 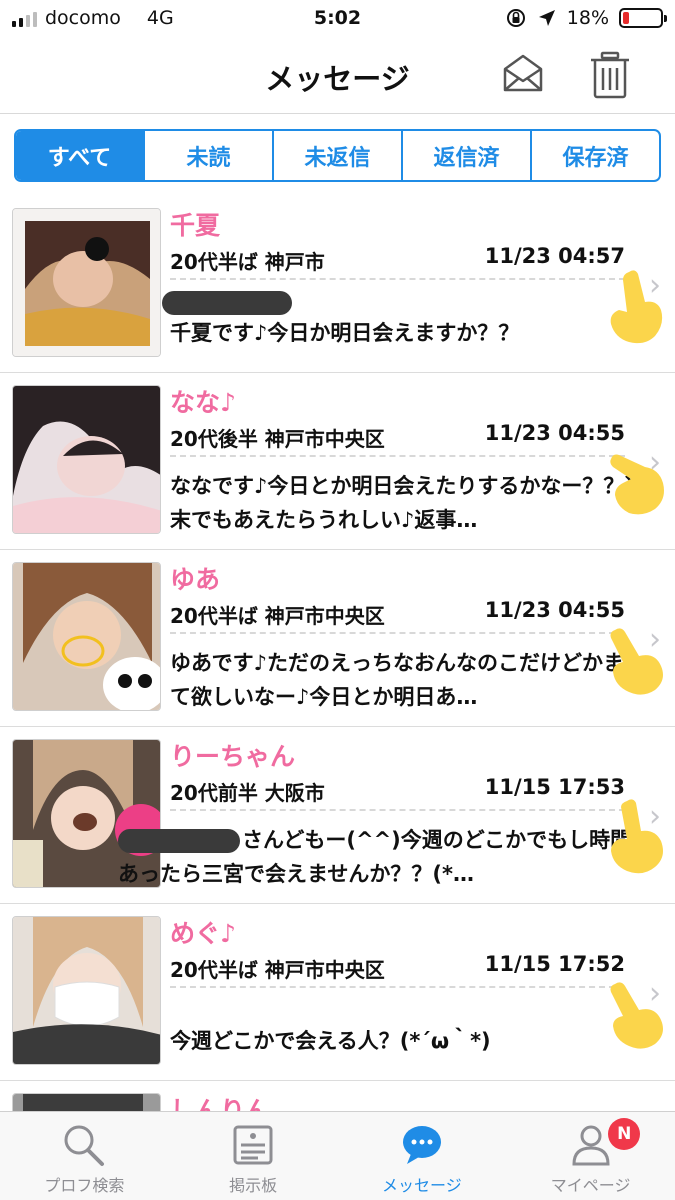 What do you see at coordinates (591, 1145) in the screenshot?
I see `person-icon` at bounding box center [591, 1145].